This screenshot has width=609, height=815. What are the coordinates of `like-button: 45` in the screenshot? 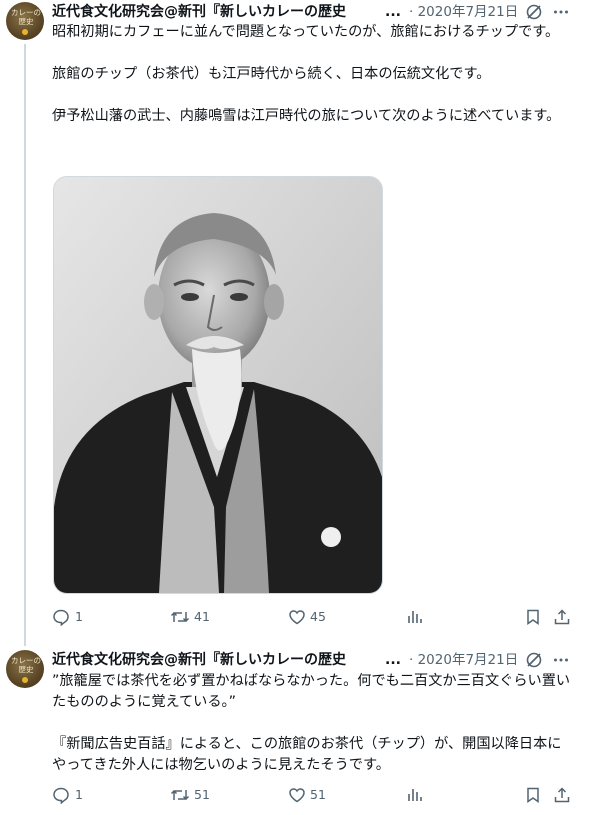 It's located at (318, 617).